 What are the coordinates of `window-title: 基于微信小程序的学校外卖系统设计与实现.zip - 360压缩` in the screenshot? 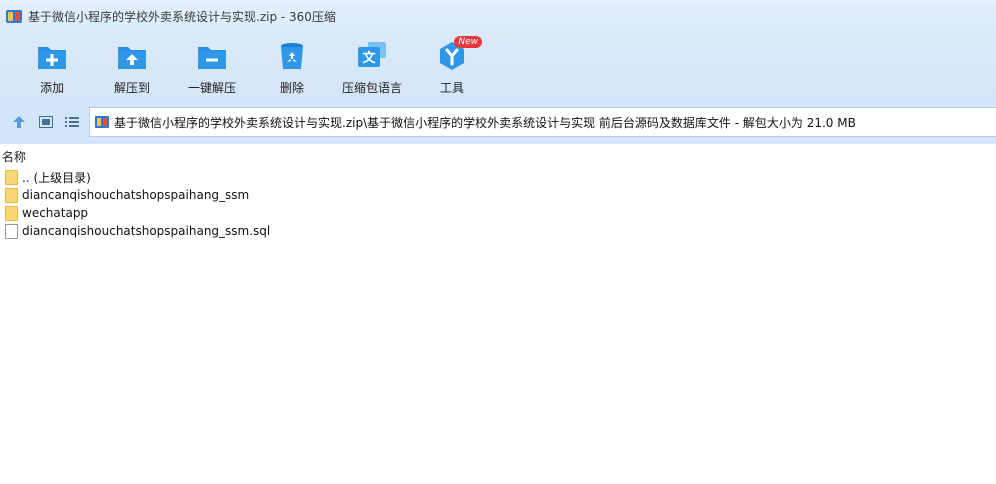 It's located at (182, 16).